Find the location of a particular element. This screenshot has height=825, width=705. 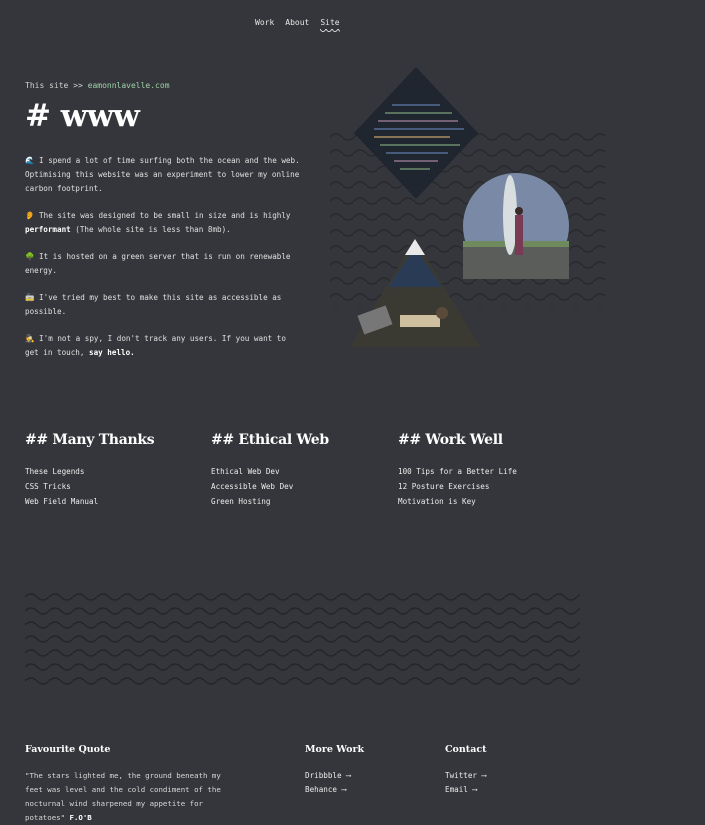

link-item: Ethical Web Dev is located at coordinates (270, 471).